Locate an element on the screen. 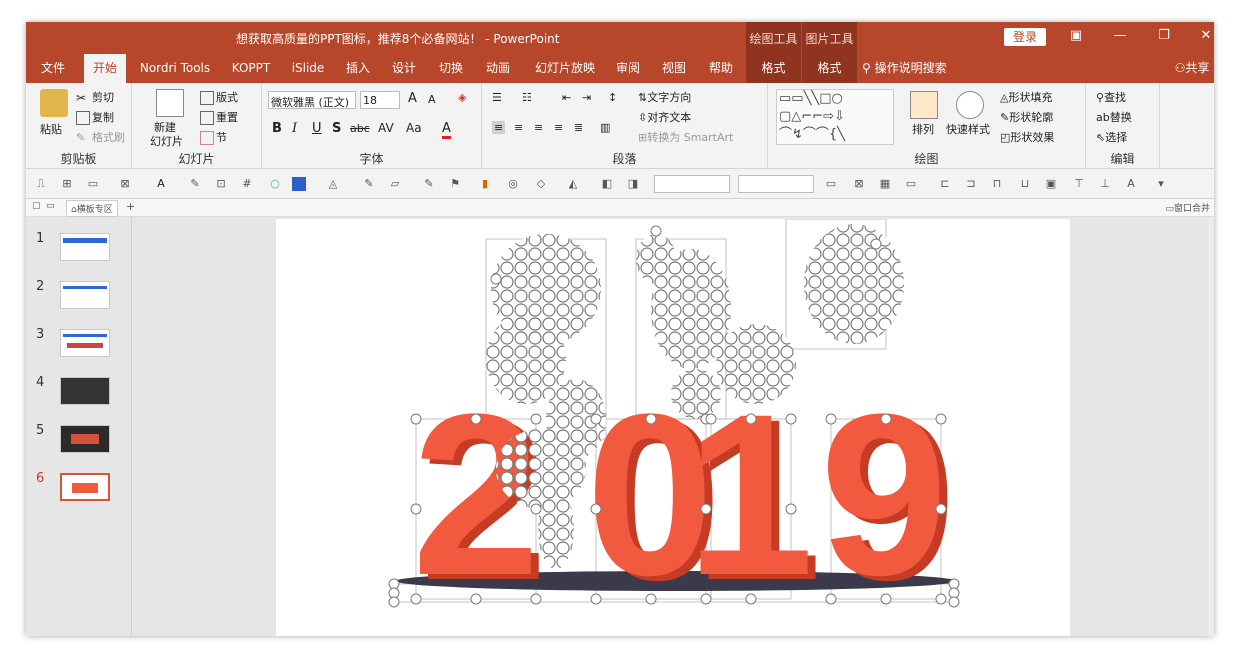  tab-format-drawing: 格式 is located at coordinates (773, 68).